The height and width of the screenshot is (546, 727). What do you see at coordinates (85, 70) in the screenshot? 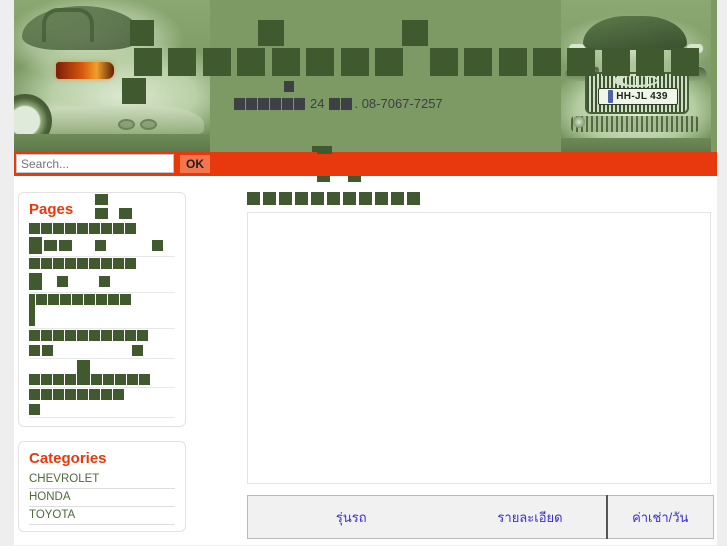
I see `car-taillight-left` at bounding box center [85, 70].